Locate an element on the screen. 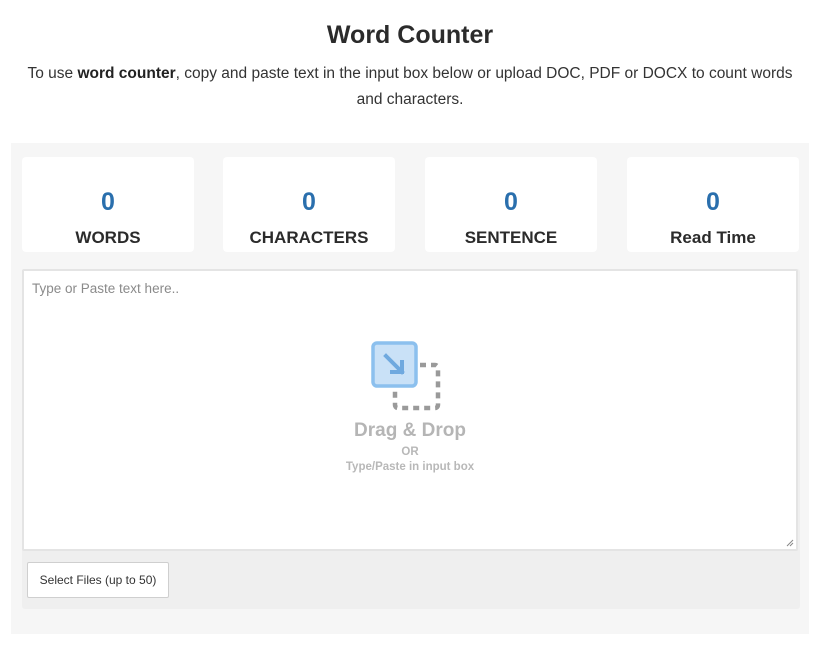  drag-drop-title: Drag & Drop is located at coordinates (410, 430).